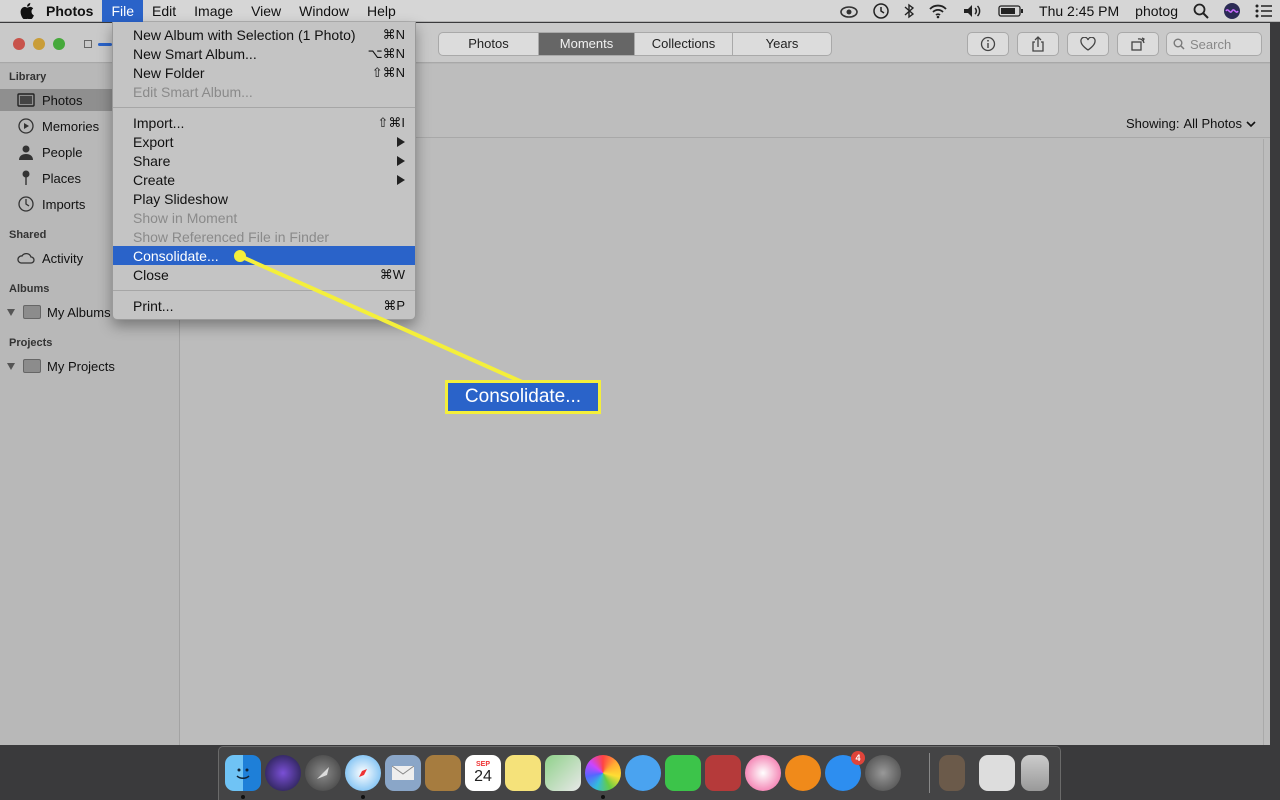 This screenshot has height=800, width=1280. What do you see at coordinates (19, 44) in the screenshot?
I see `close-window-button` at bounding box center [19, 44].